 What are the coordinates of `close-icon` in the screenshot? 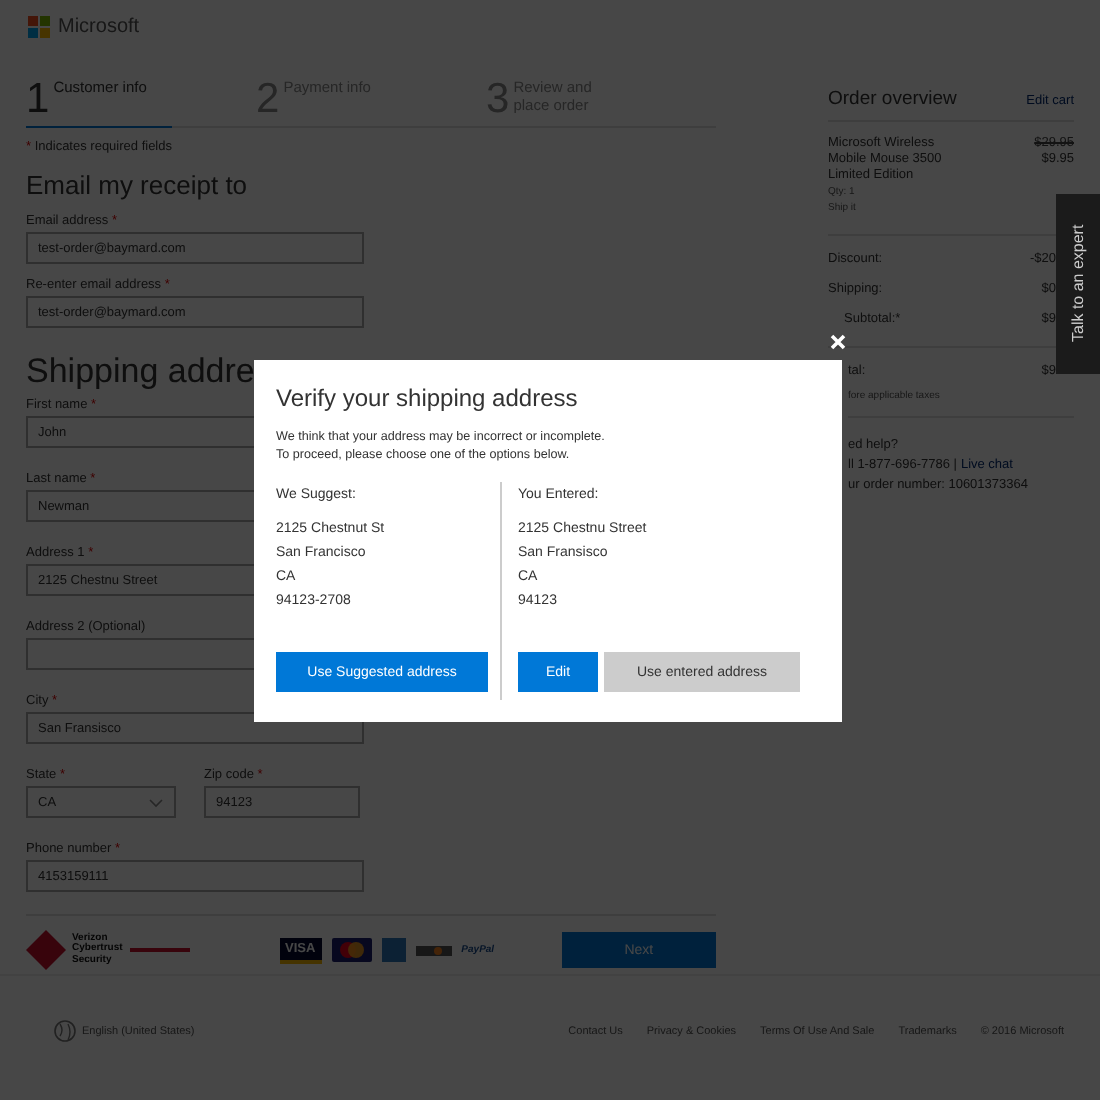 It's located at (838, 342).